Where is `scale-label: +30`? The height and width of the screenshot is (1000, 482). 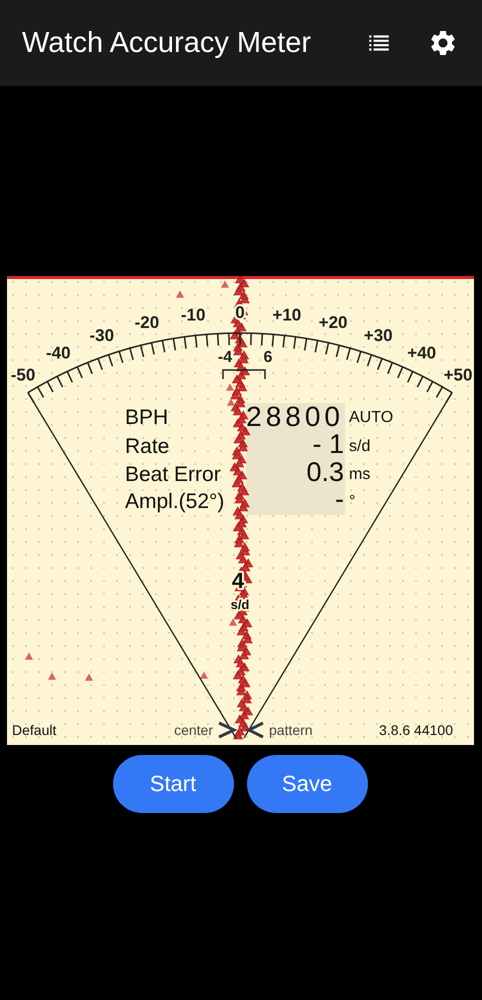 scale-label: +30 is located at coordinates (378, 335).